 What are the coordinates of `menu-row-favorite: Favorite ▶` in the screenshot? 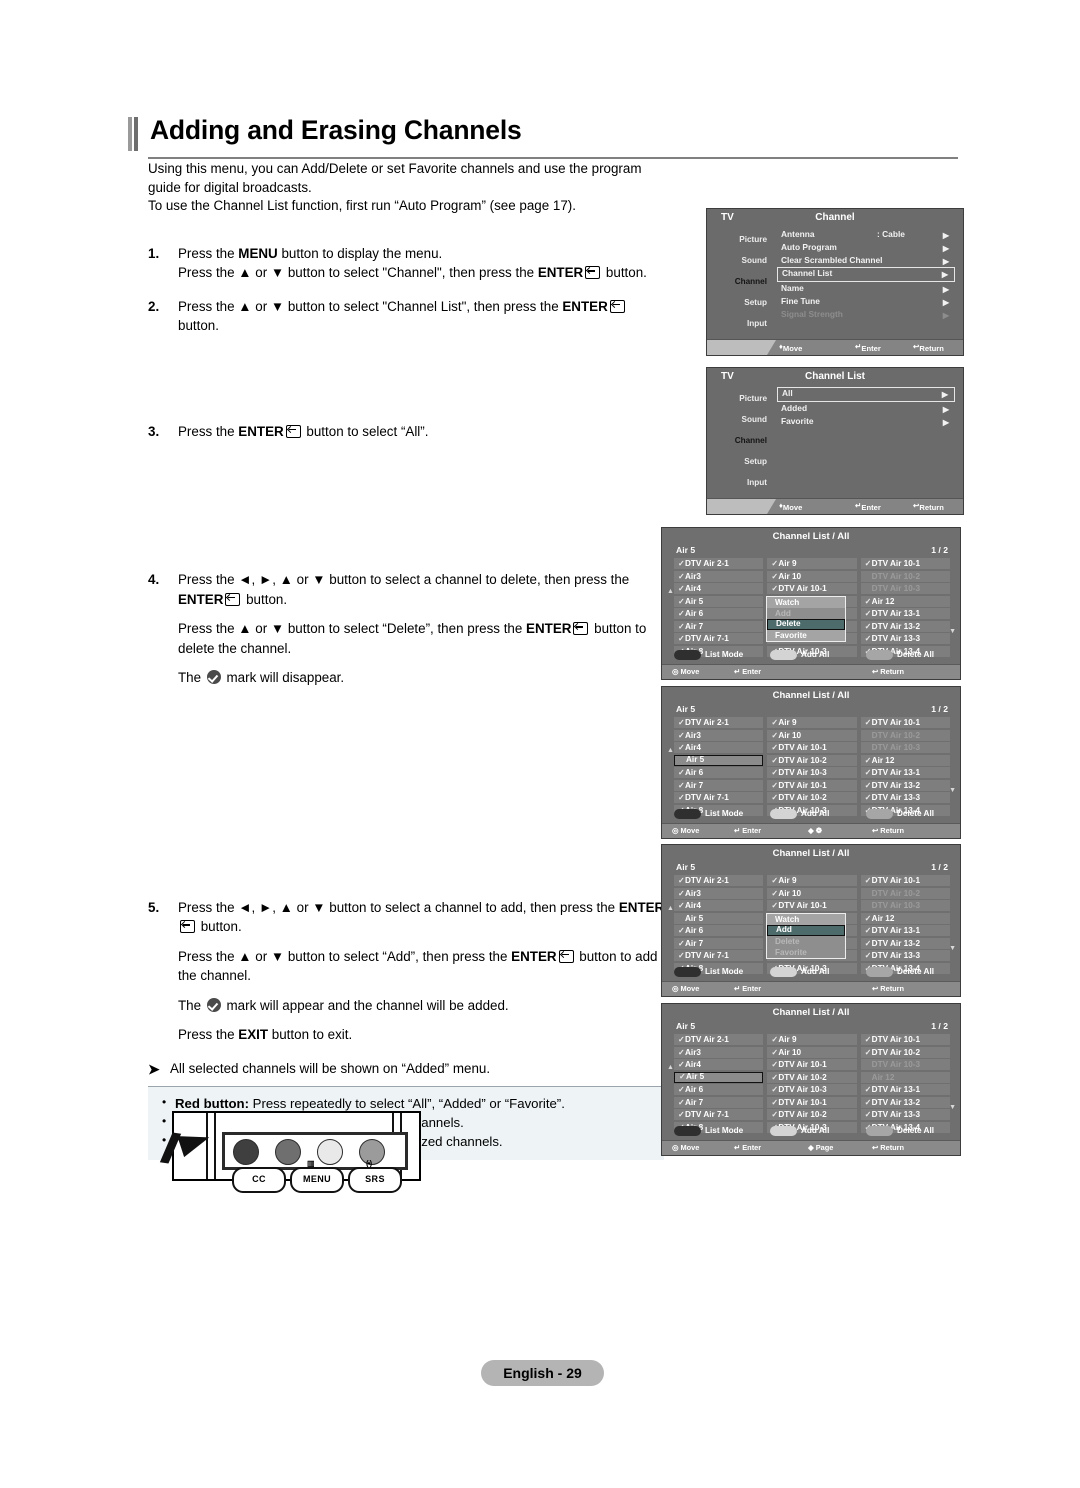 It's located at (866, 421).